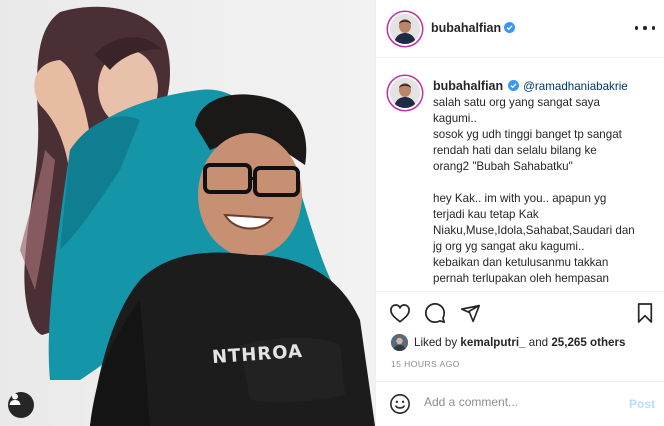 This screenshot has height=426, width=664. What do you see at coordinates (503, 166) in the screenshot?
I see `caption-line: orang2 "Bubah Sahabatku"` at bounding box center [503, 166].